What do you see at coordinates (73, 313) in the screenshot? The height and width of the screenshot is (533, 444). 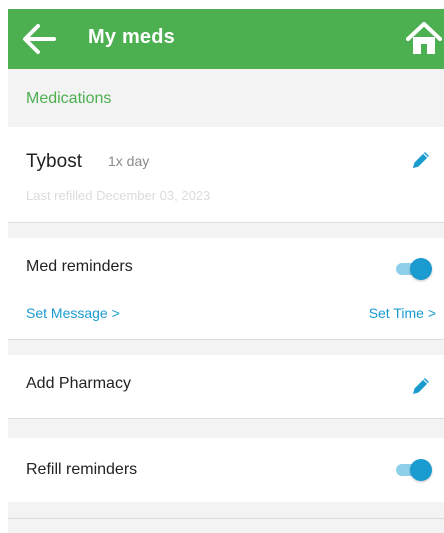 I see `set-message-link: Set Message >` at bounding box center [73, 313].